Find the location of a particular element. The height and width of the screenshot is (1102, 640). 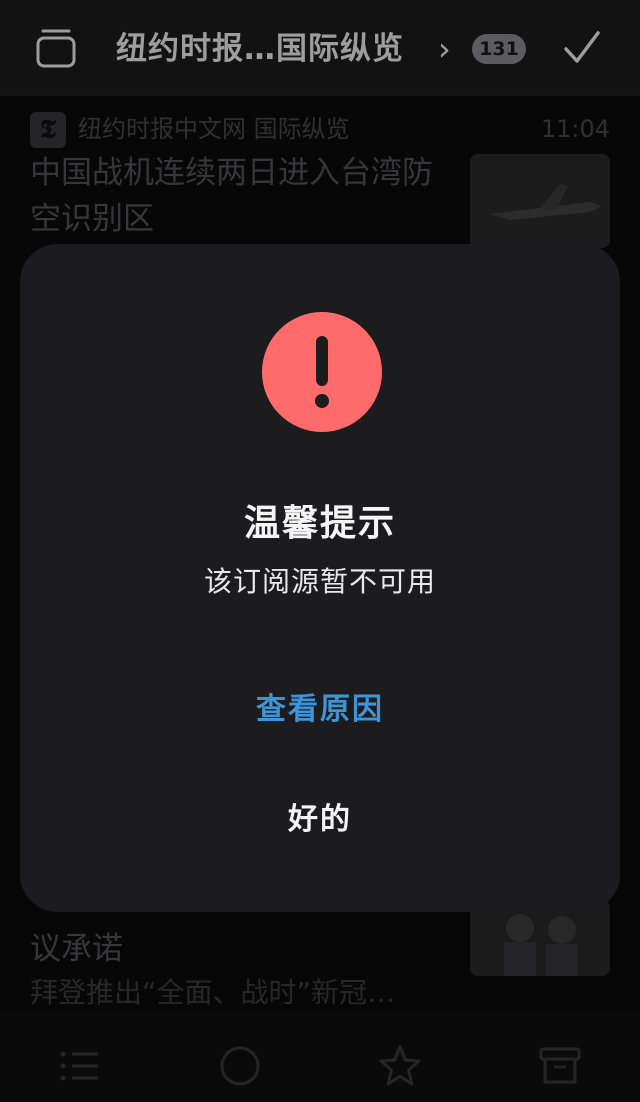

view-reason-button: 查看原因 is located at coordinates (320, 710).